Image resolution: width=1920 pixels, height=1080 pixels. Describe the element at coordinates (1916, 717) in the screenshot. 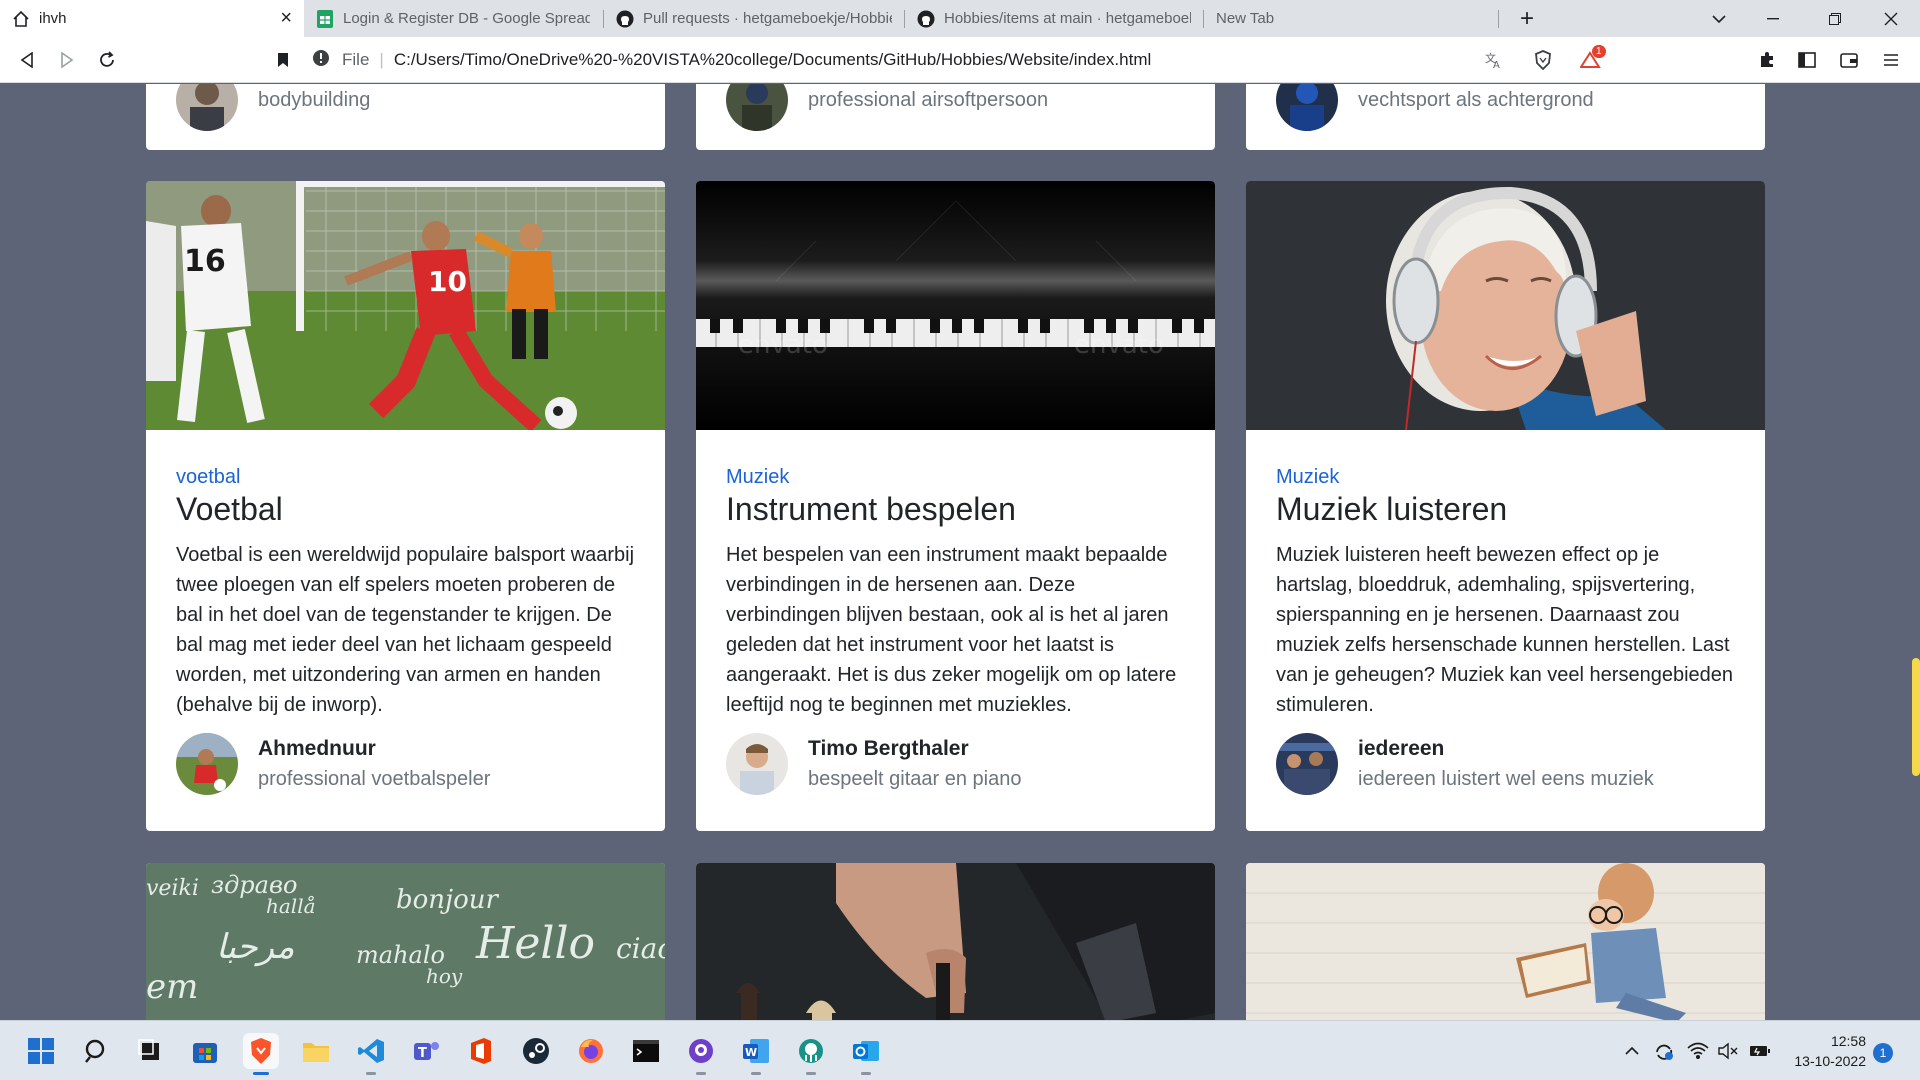

I see `page-scrollbar-thumb` at that location.